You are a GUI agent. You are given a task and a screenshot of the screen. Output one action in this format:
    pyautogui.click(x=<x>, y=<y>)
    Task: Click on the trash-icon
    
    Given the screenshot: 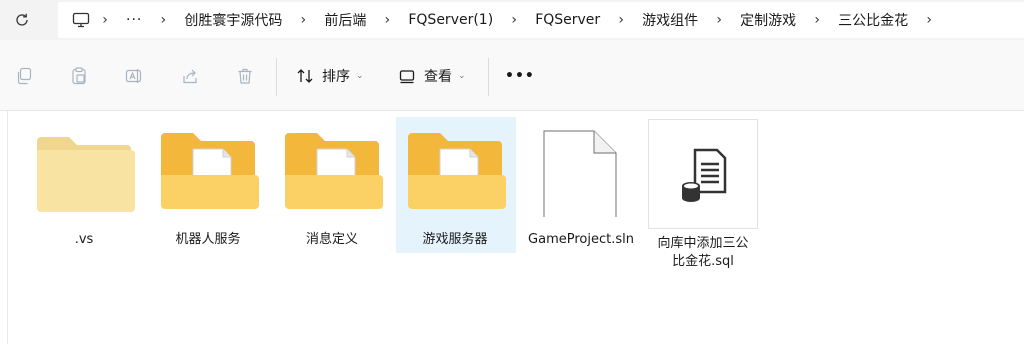 What is the action you would take?
    pyautogui.click(x=245, y=76)
    